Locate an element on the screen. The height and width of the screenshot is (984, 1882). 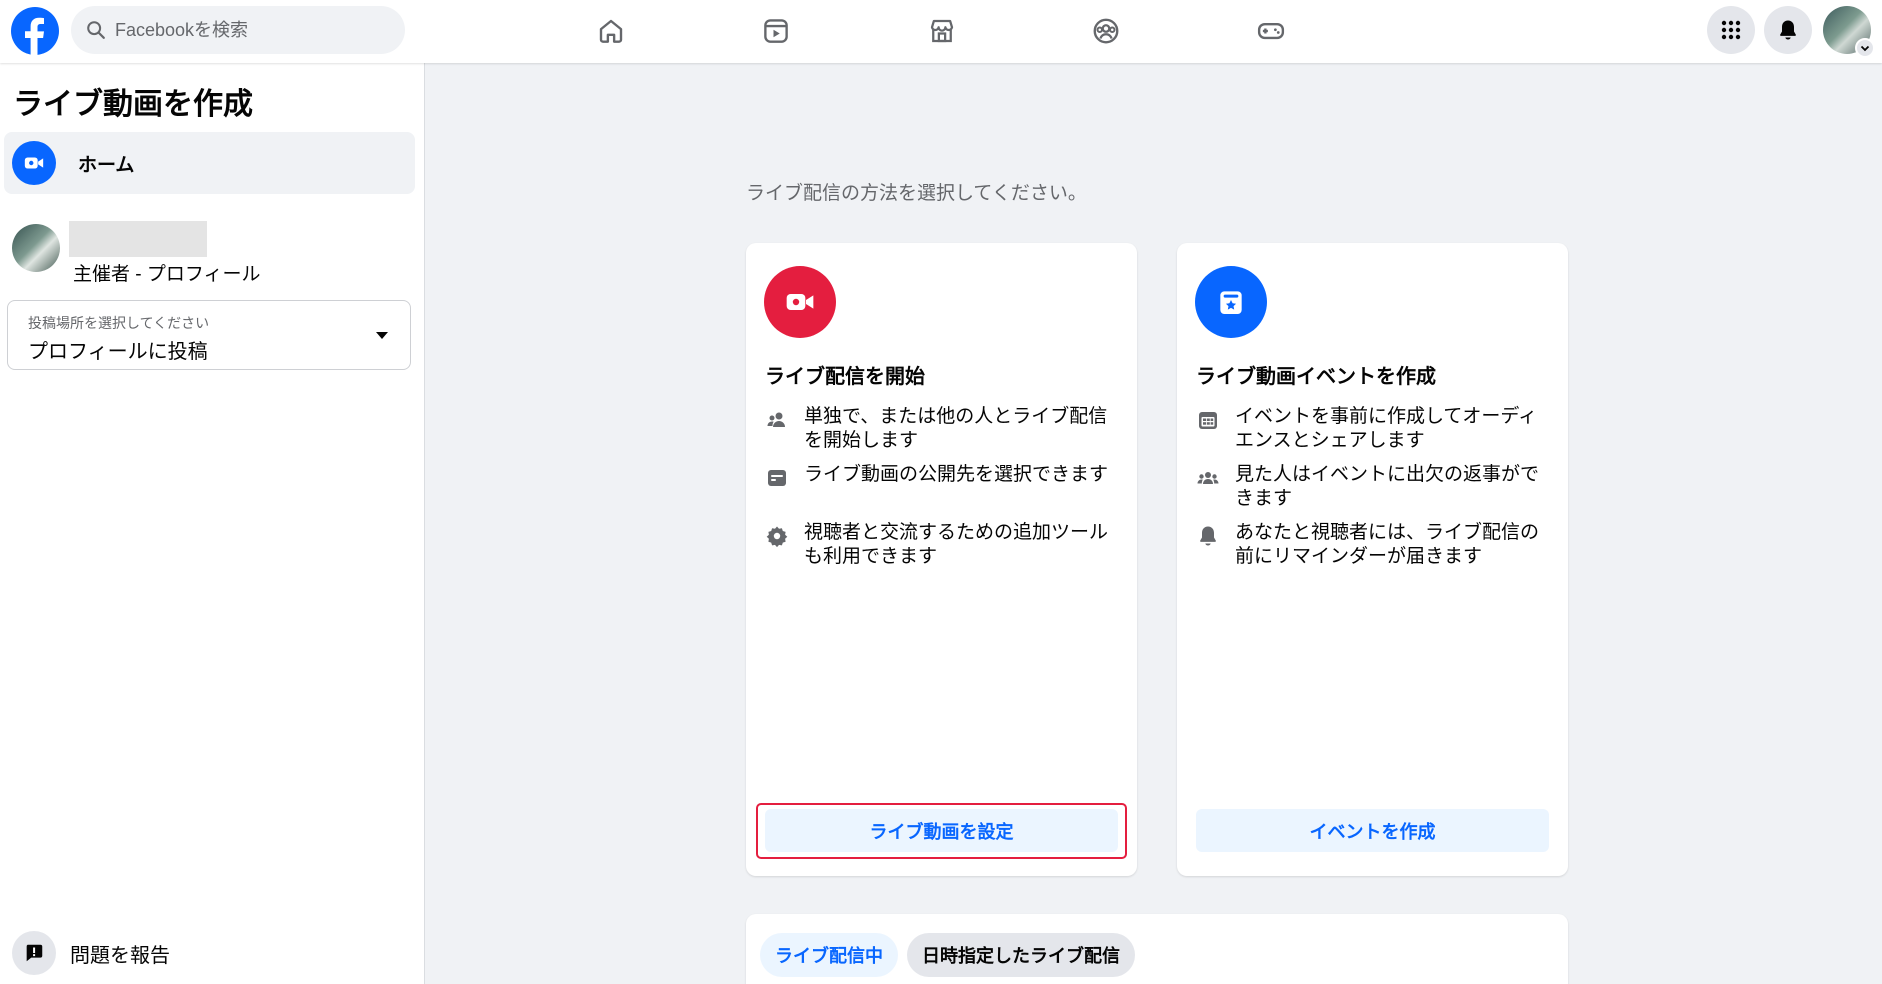
nav-tab-gaming is located at coordinates (1271, 31).